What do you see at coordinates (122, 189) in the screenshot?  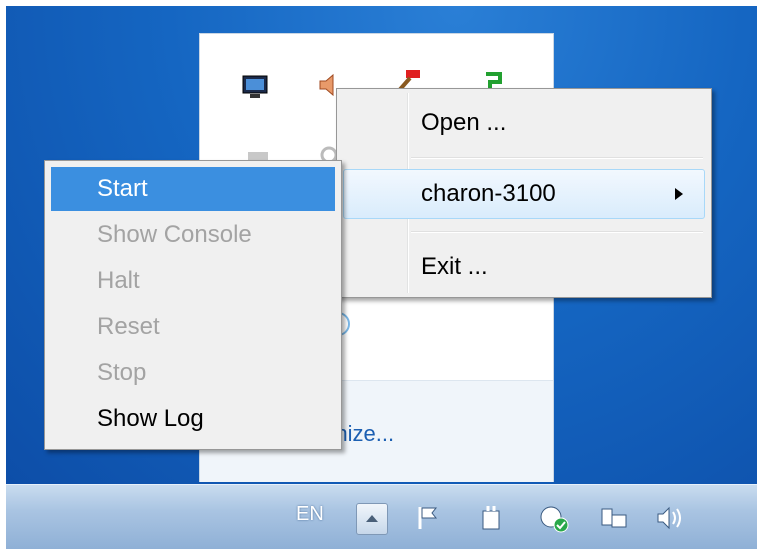 I see `submenu-item-start: Start` at bounding box center [122, 189].